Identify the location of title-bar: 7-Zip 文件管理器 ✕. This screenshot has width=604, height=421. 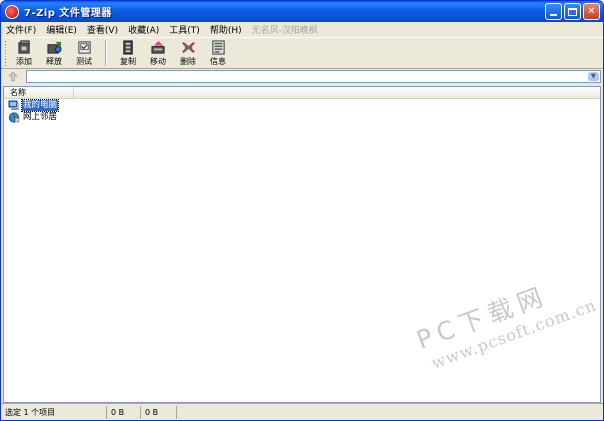
(302, 11).